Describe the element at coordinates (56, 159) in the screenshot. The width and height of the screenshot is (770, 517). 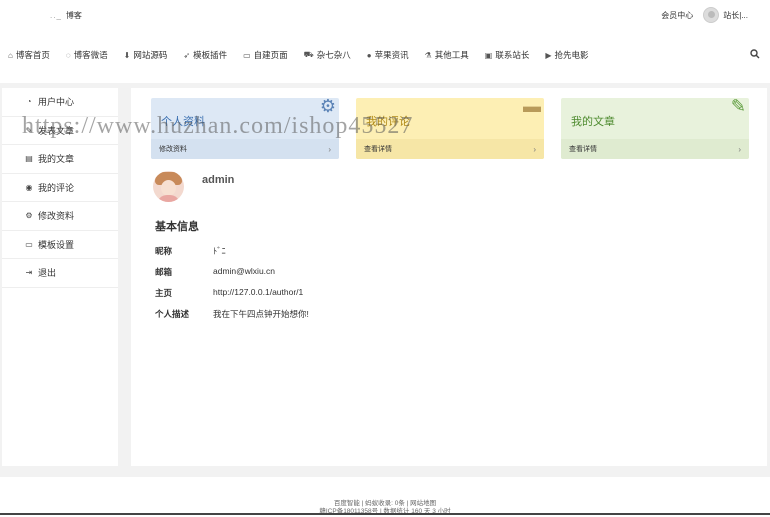
I see `sidebar-item-label: 我的文章` at that location.